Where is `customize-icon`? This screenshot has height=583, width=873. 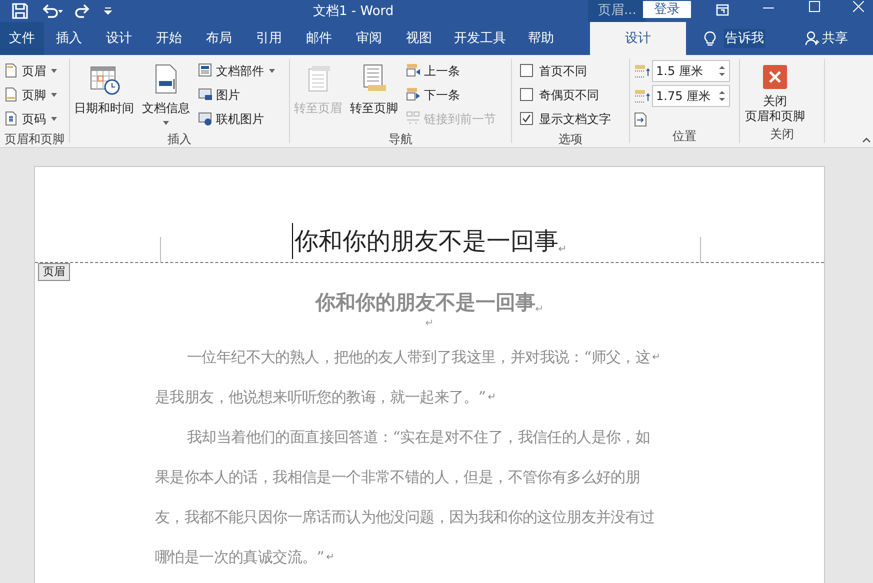 customize-icon is located at coordinates (108, 11).